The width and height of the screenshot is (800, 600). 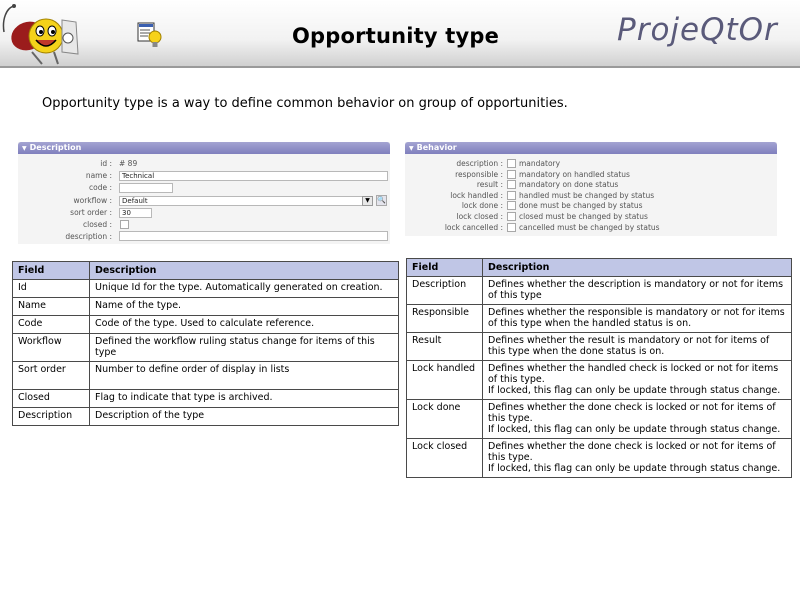 What do you see at coordinates (244, 306) in the screenshot?
I see `description-cell: Name of the type.` at bounding box center [244, 306].